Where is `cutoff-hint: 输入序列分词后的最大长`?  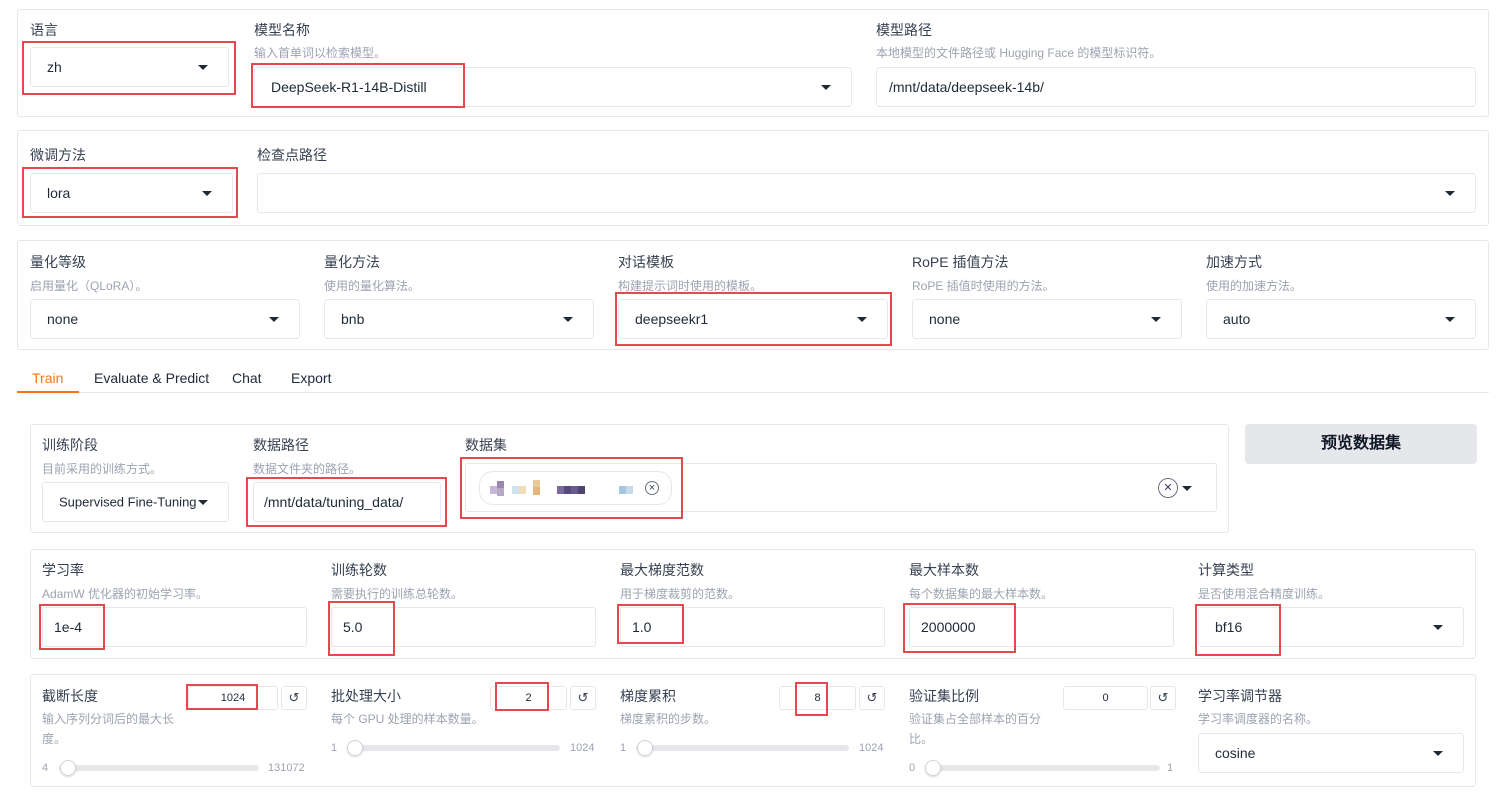
cutoff-hint: 输入序列分词后的最大长 is located at coordinates (108, 719).